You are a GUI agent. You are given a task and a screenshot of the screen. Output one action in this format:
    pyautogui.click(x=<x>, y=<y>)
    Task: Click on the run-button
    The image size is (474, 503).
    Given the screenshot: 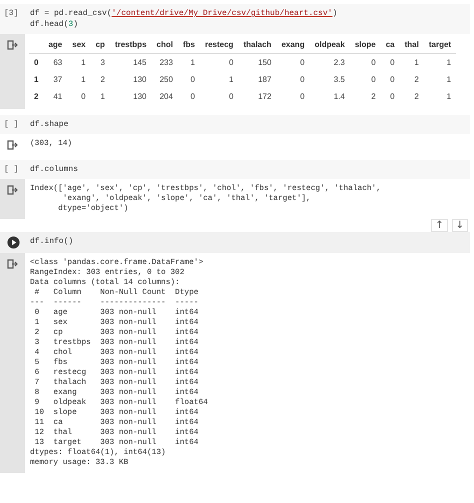 What is the action you would take?
    pyautogui.click(x=13, y=242)
    